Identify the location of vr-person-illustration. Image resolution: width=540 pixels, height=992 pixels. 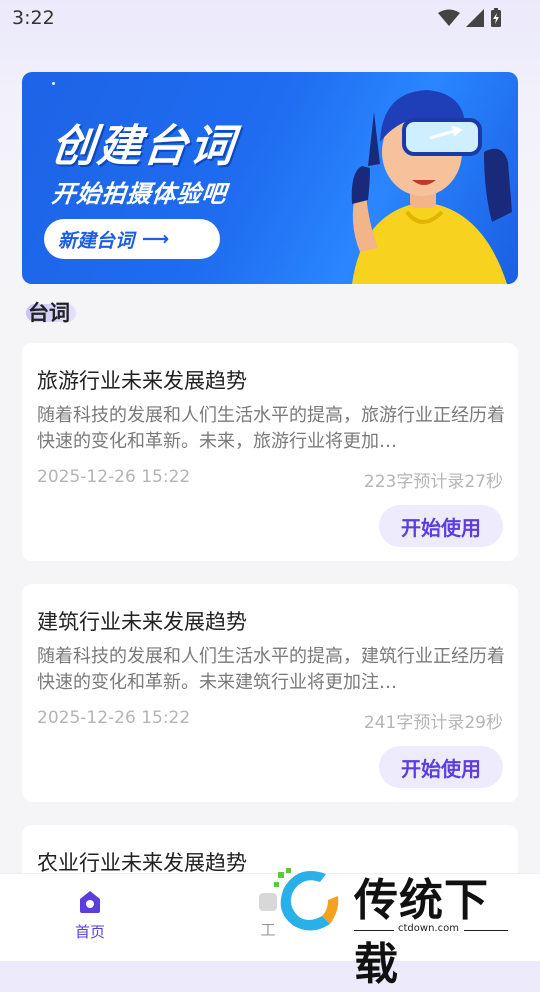
(431, 187).